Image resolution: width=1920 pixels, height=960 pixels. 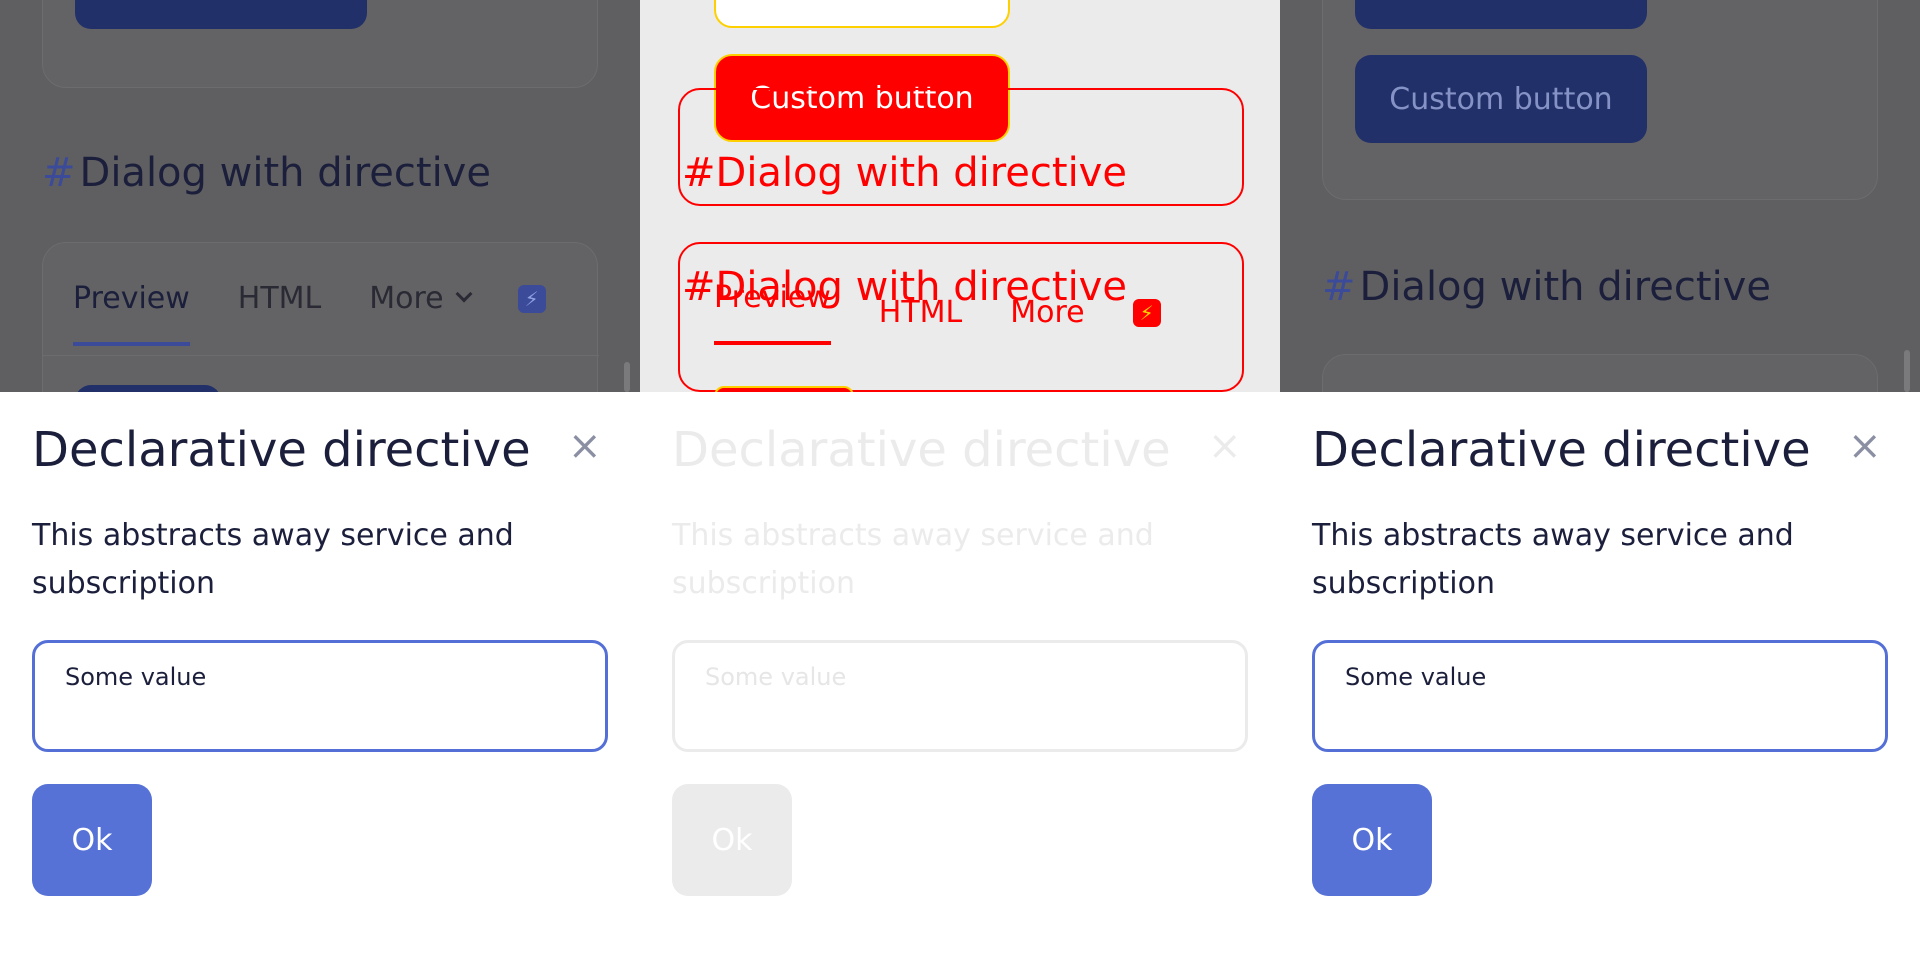 What do you see at coordinates (1600, 373) in the screenshot?
I see `example-card` at bounding box center [1600, 373].